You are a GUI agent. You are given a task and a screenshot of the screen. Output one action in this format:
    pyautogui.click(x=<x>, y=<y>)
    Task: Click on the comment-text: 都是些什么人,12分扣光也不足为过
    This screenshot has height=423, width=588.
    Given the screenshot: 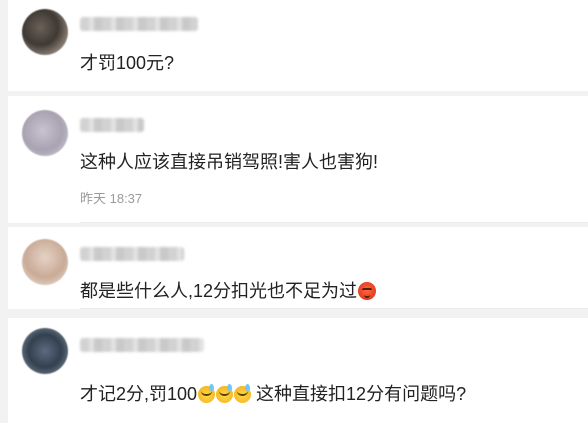 What is the action you would take?
    pyautogui.click(x=329, y=291)
    